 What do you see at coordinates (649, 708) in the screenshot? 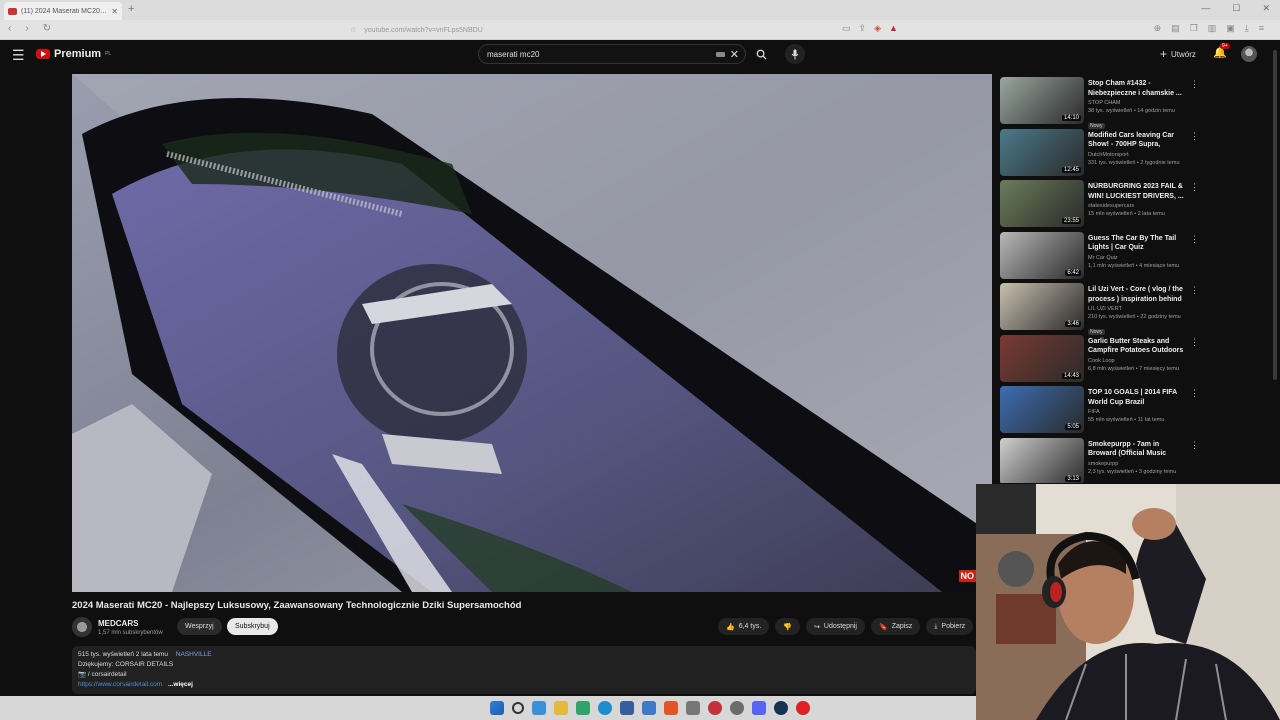
I see `mail-icon` at bounding box center [649, 708].